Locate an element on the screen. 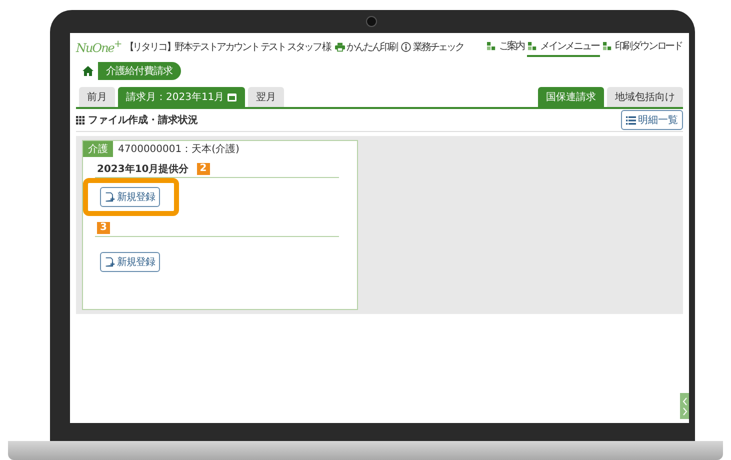 The image size is (731, 460). logo: NuOne$^{+}$ is located at coordinates (99, 47).